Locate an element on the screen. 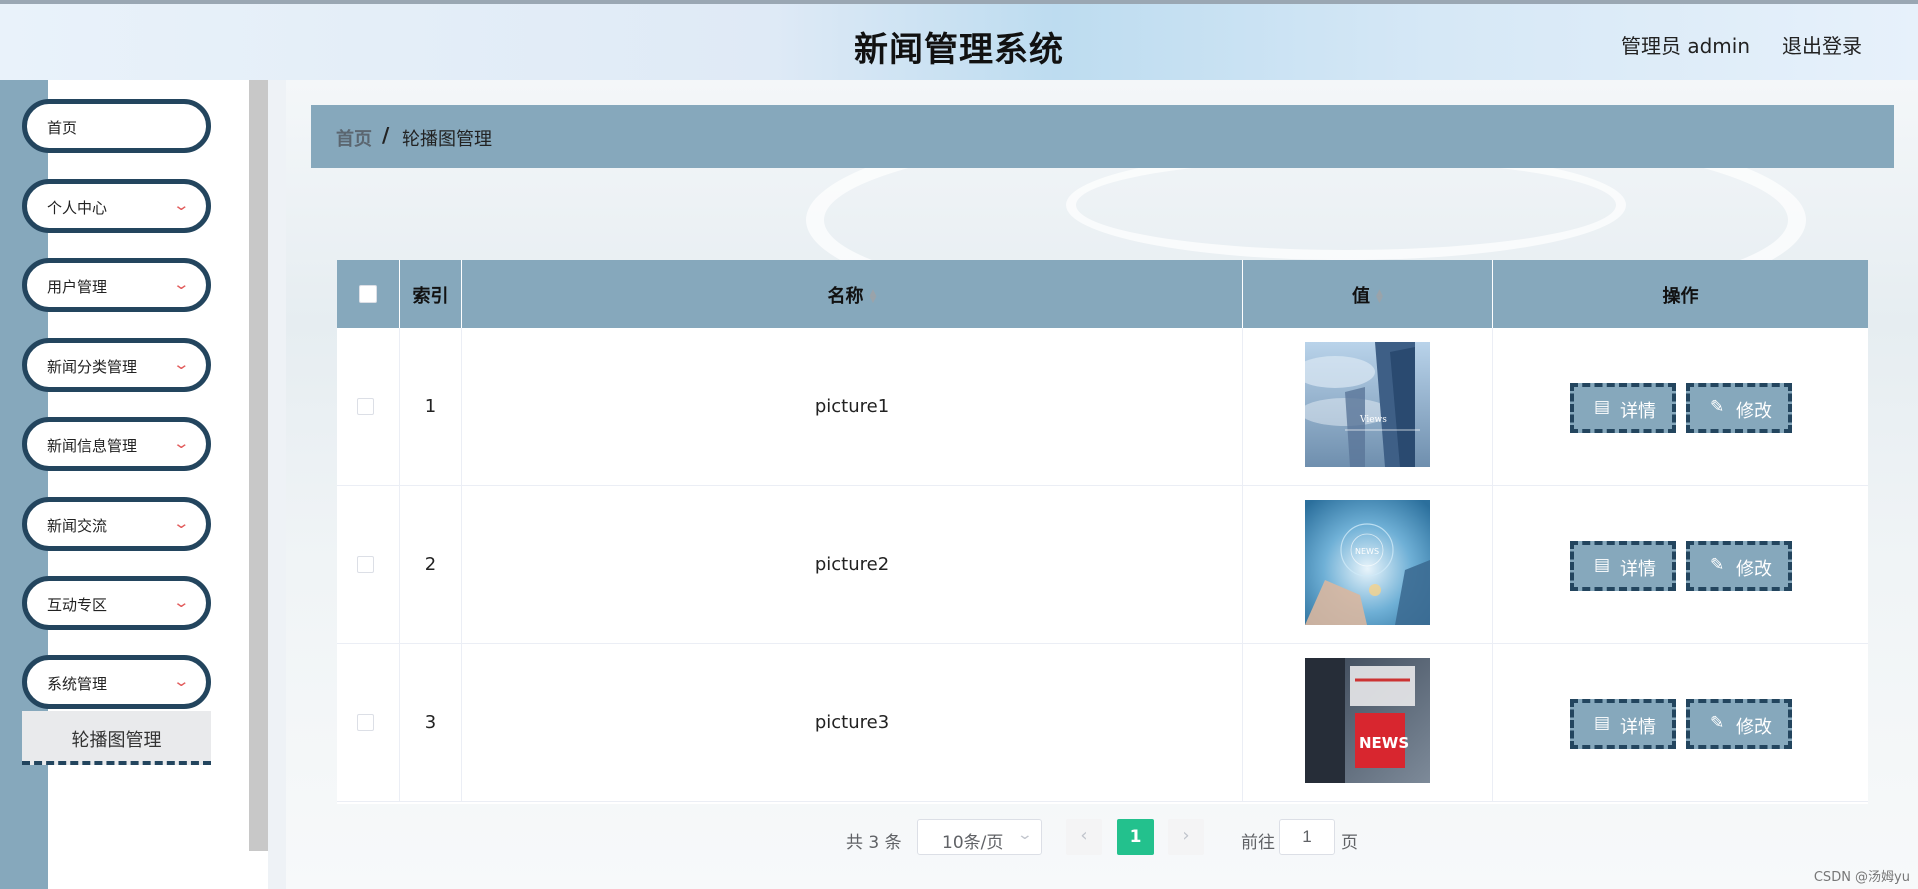 The image size is (1918, 889). watermark: CSDN @汤姆yu is located at coordinates (1861, 877).